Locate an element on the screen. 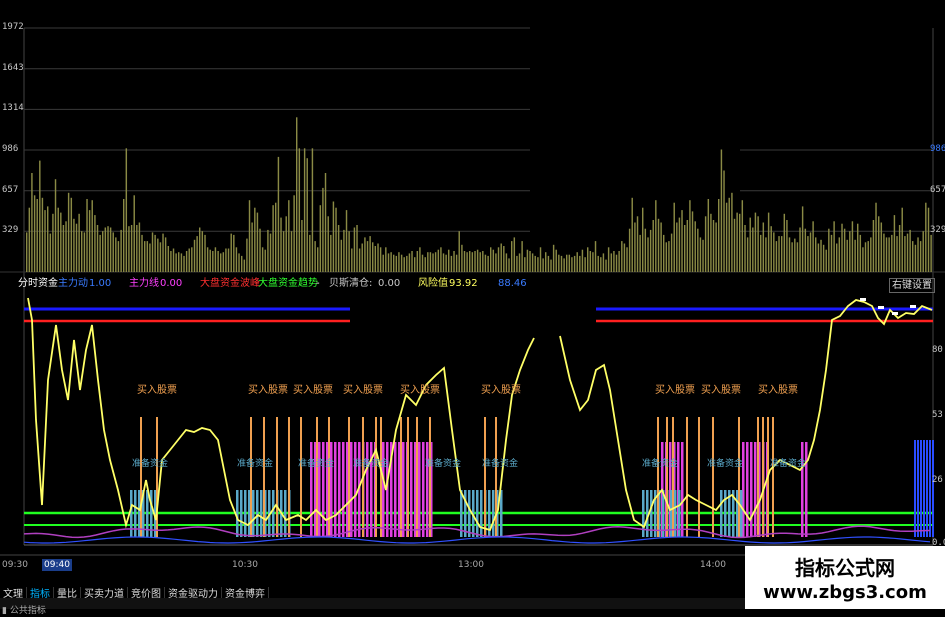 This screenshot has height=617, width=945. blue-baseline is located at coordinates (477, 540).